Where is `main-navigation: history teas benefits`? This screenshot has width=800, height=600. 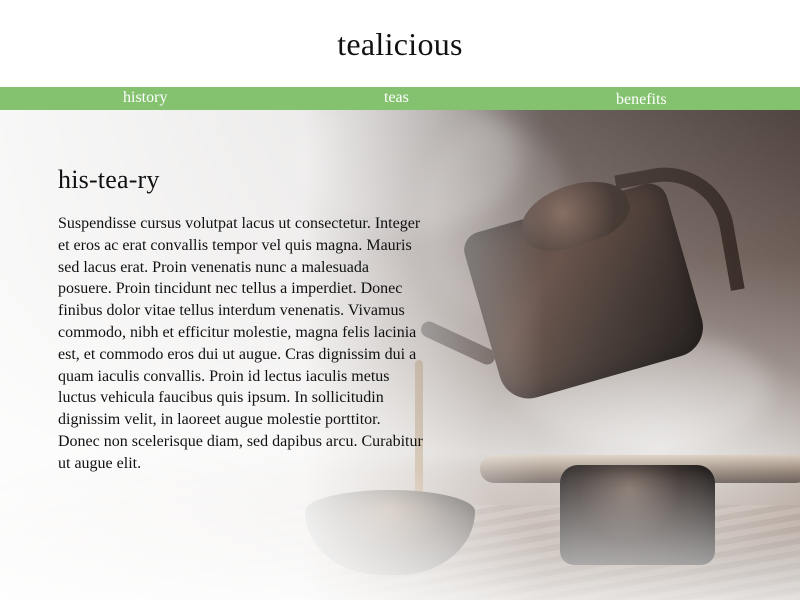 main-navigation: history teas benefits is located at coordinates (400, 98).